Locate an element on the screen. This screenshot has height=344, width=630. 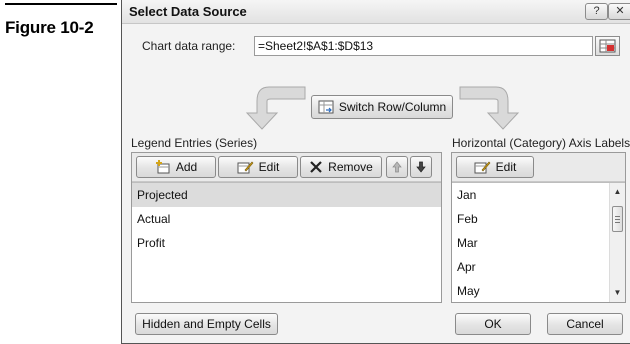
curved-arrow-left-icon is located at coordinates (275, 108).